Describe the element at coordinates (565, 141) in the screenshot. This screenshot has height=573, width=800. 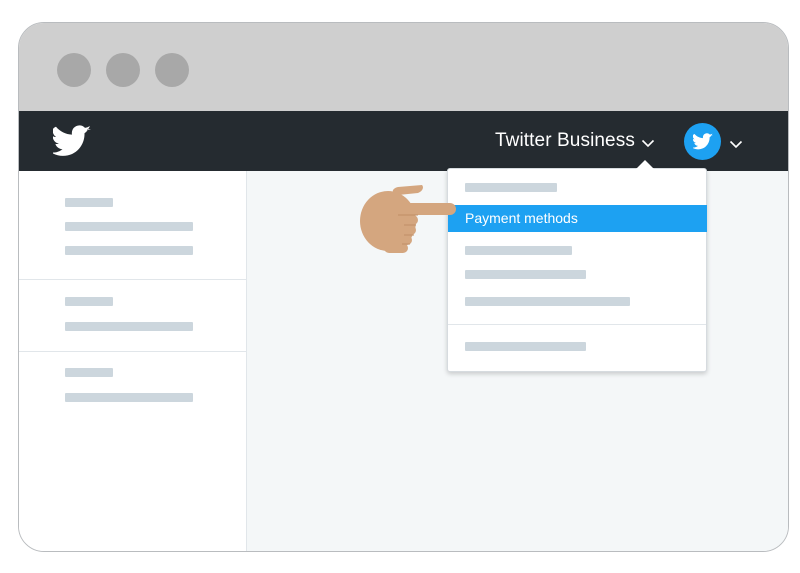
I see `account-switcher-label: Twitter Business` at that location.